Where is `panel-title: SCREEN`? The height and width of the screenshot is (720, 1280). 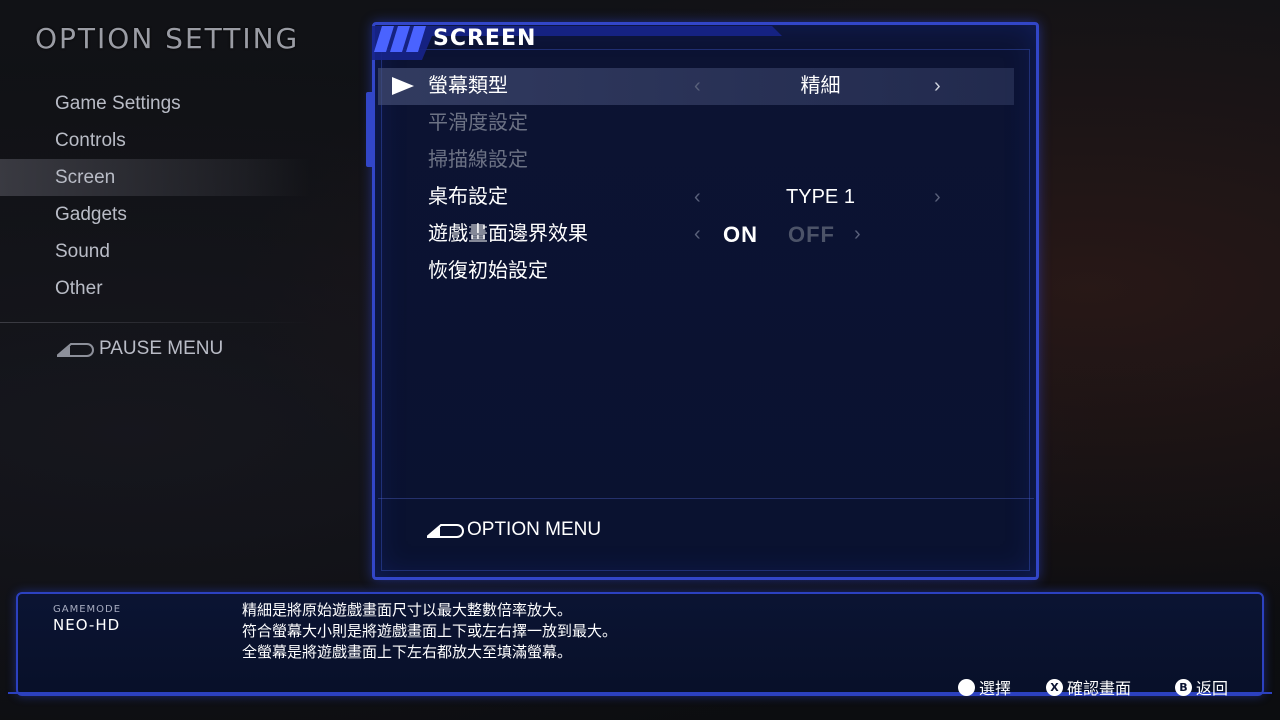
panel-title: SCREEN is located at coordinates (485, 38).